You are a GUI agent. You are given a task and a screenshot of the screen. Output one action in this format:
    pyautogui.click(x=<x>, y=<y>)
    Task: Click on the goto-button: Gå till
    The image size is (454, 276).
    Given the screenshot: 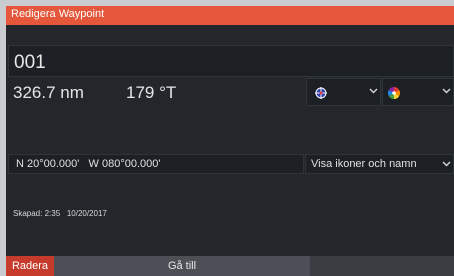 What is the action you would take?
    pyautogui.click(x=182, y=266)
    